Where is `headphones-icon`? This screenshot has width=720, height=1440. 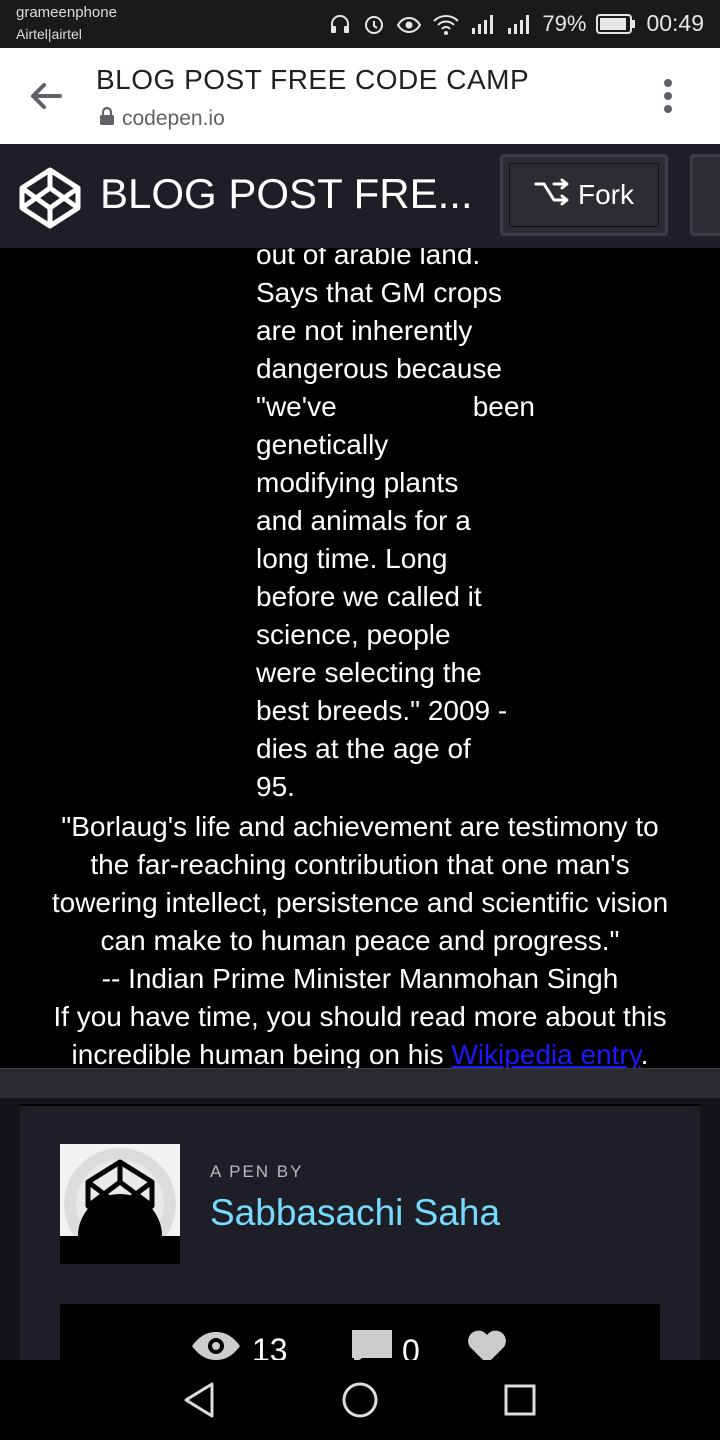 headphones-icon is located at coordinates (340, 24).